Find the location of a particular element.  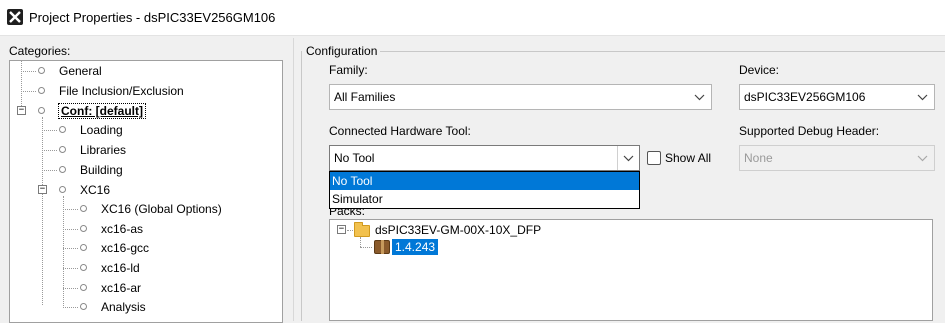

tree-item-label: XC16 (Global Options) is located at coordinates (161, 209).